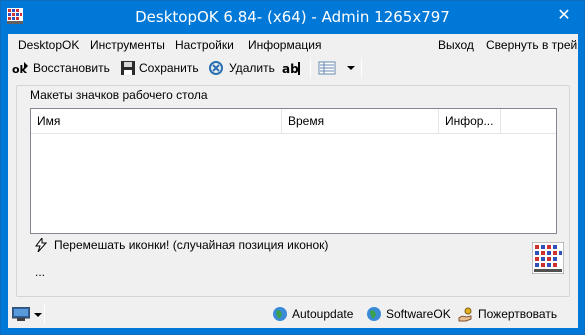 The height and width of the screenshot is (335, 585). What do you see at coordinates (41, 245) in the screenshot?
I see `lightning-icon` at bounding box center [41, 245].